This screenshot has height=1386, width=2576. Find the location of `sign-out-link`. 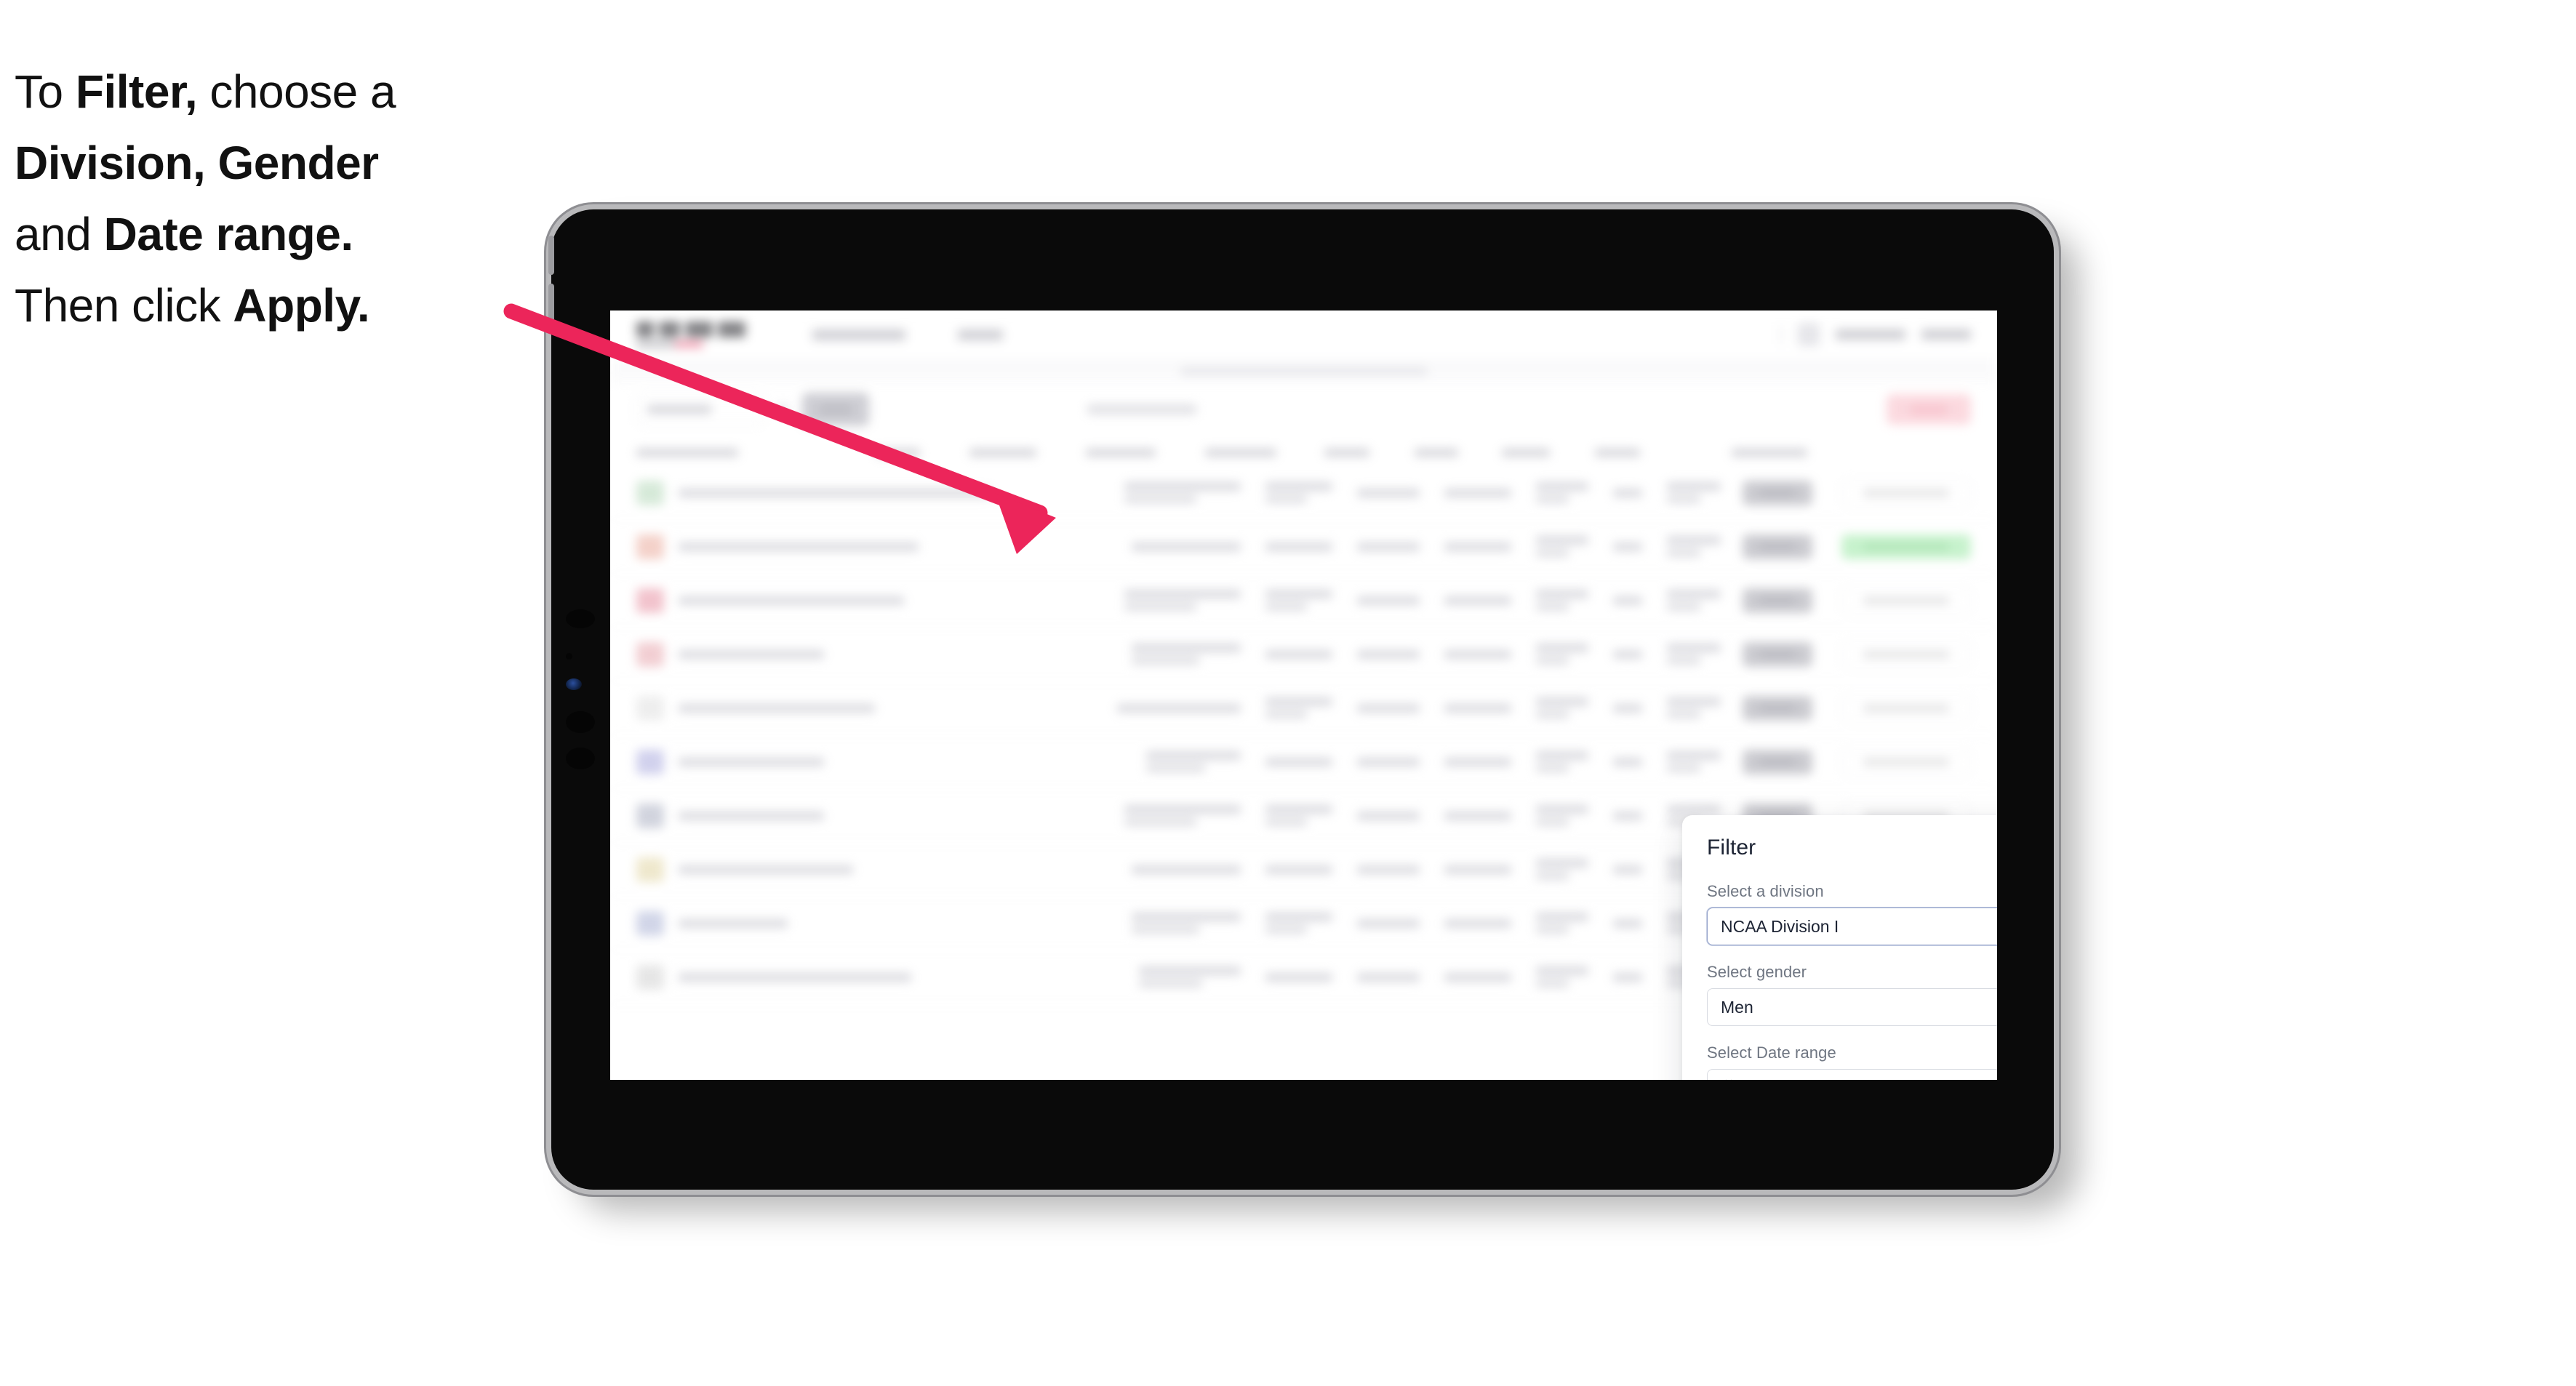

sign-out-link is located at coordinates (1946, 335).